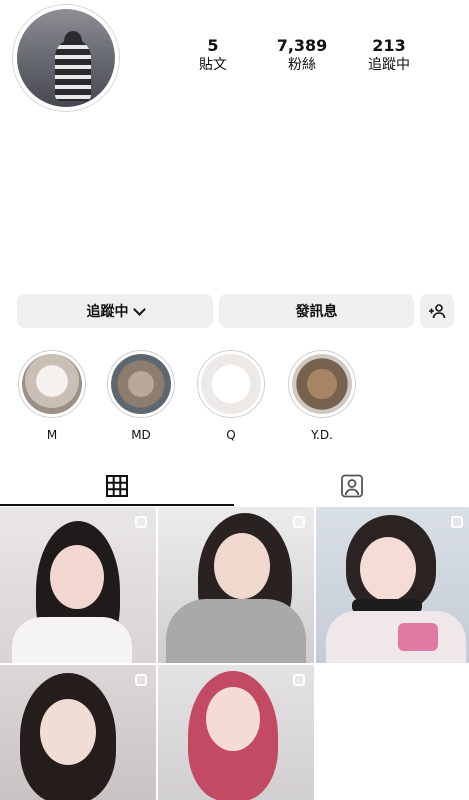 The image size is (469, 800). I want to click on stat-followers: 7,389 粉絲, so click(302, 55).